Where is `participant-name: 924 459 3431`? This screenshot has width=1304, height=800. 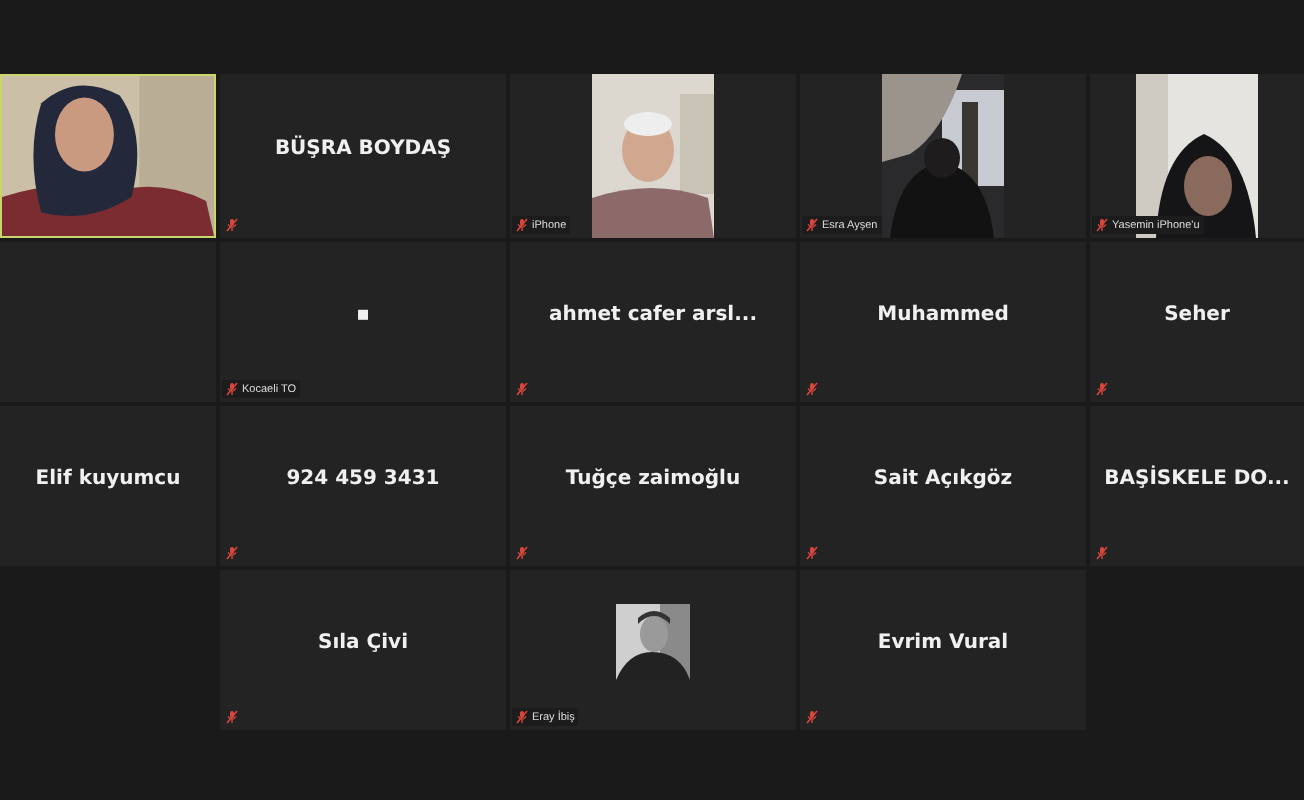
participant-name: 924 459 3431 is located at coordinates (363, 478).